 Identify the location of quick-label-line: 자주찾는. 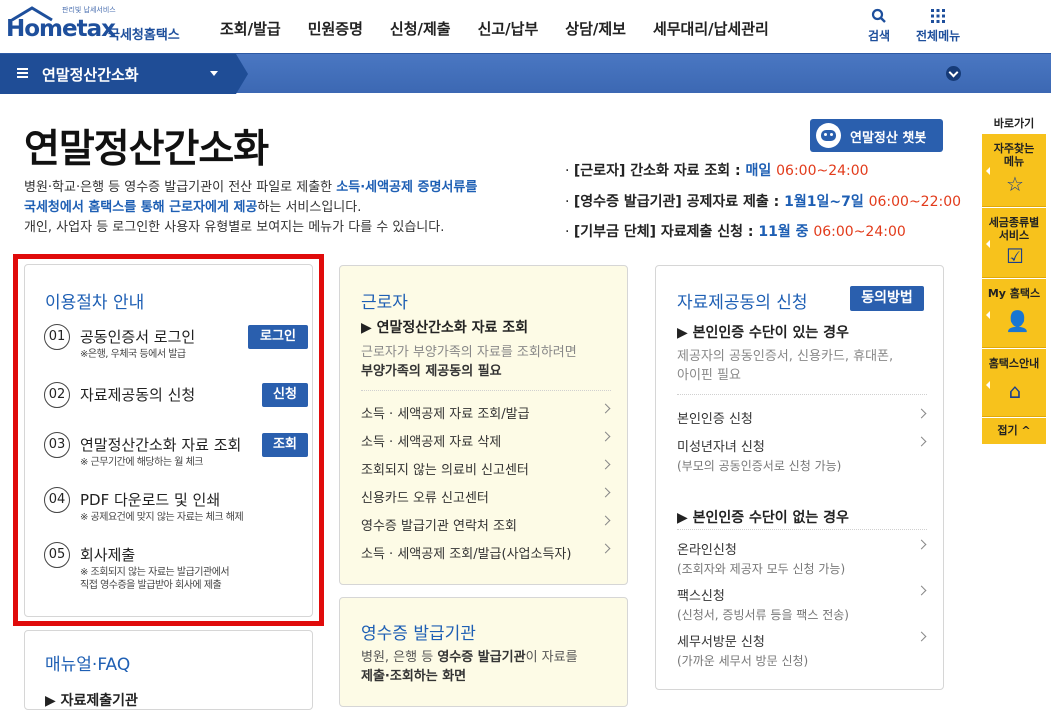
(1014, 148).